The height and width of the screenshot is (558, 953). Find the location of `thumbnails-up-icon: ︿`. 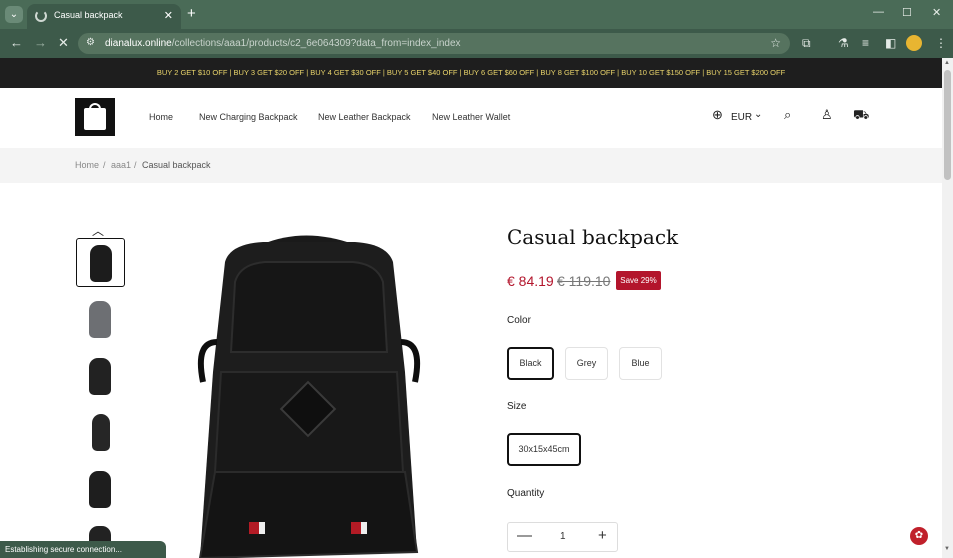

thumbnails-up-icon: ︿ is located at coordinates (98, 230).